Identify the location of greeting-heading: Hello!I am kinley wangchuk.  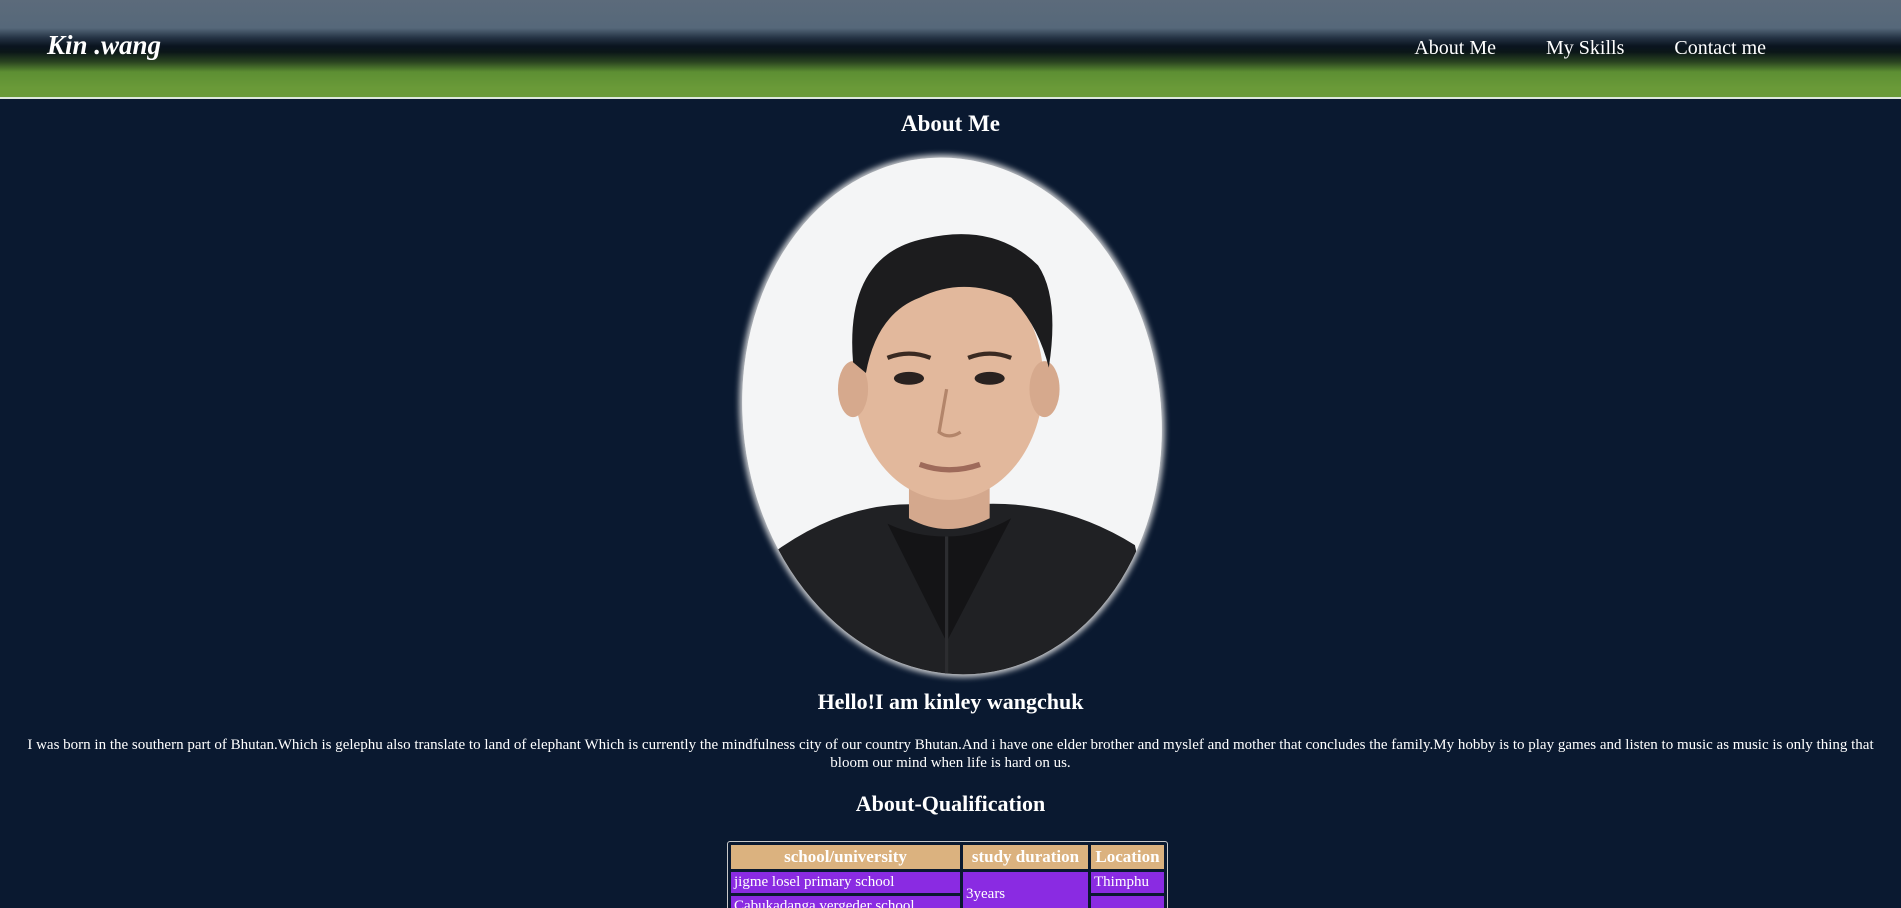
(950, 701).